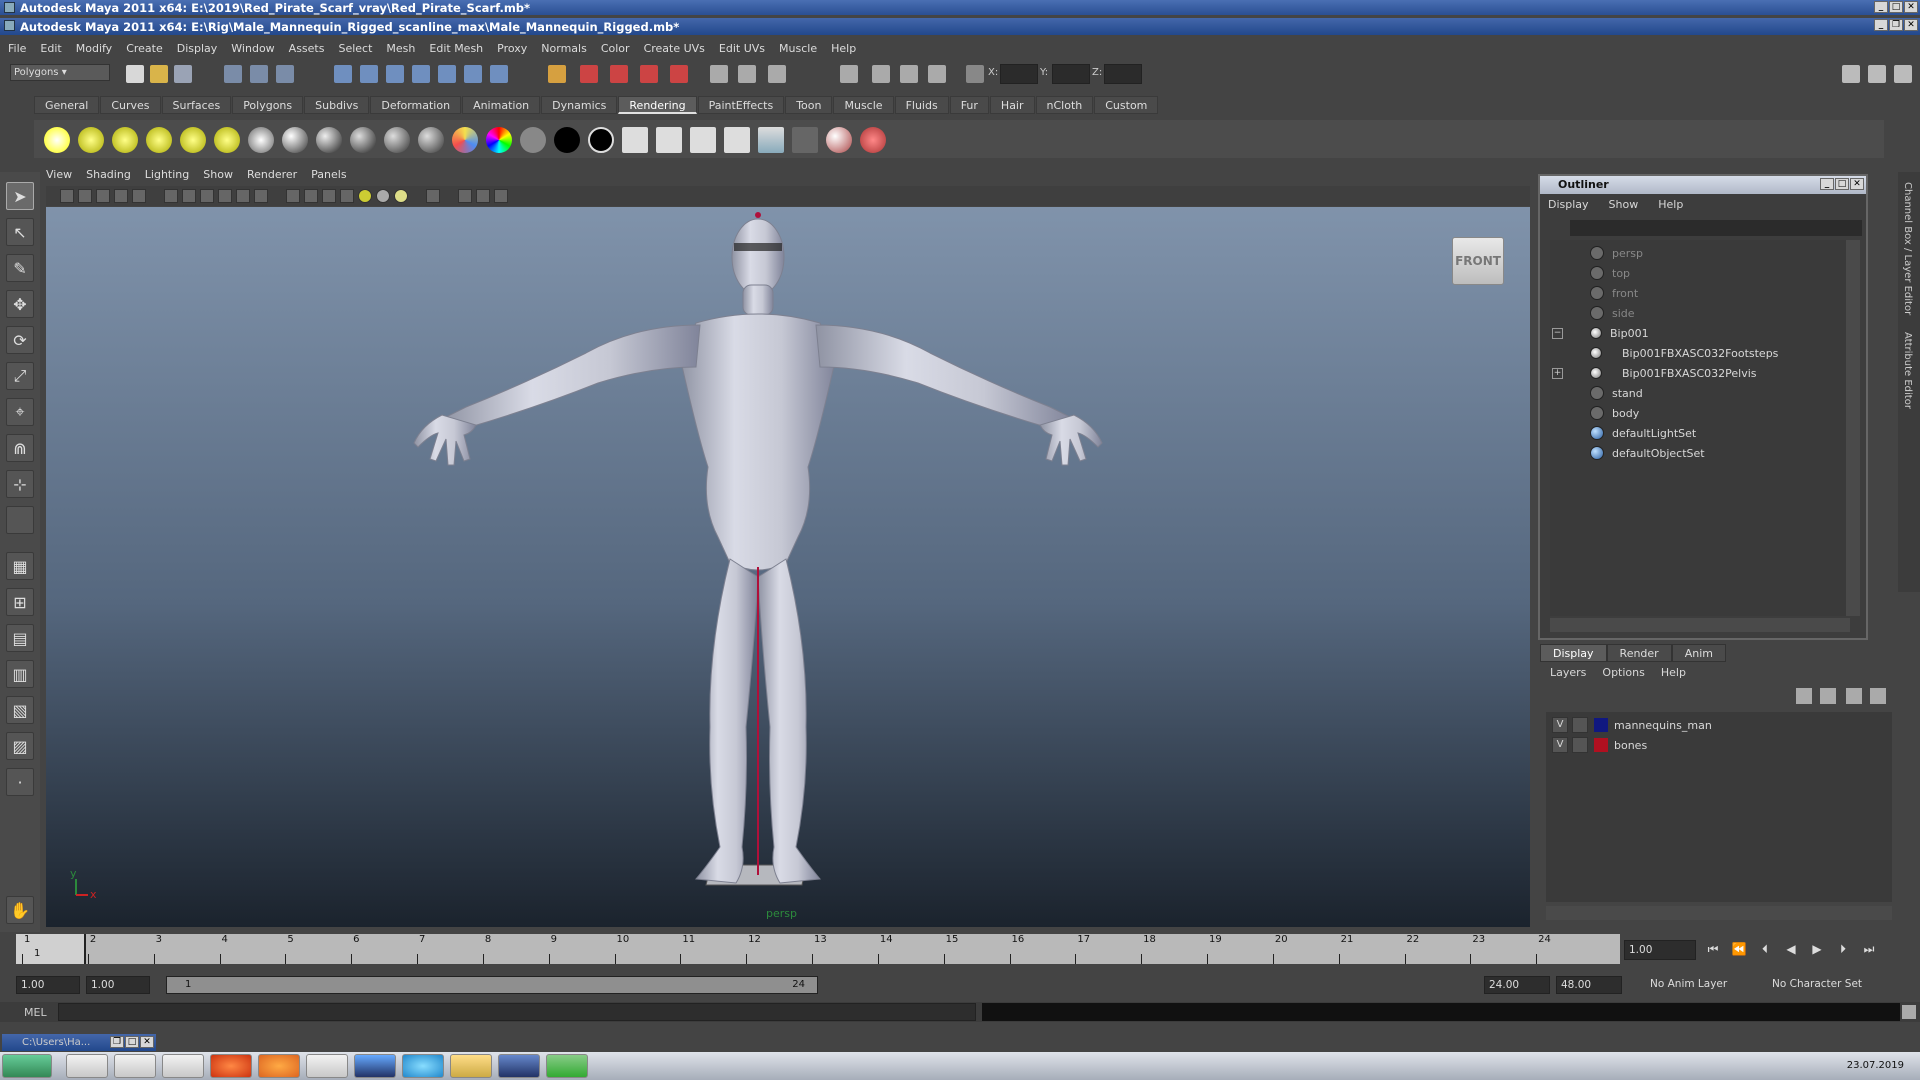 This screenshot has width=1920, height=1080. Describe the element at coordinates (261, 140) in the screenshot. I see `ibl-icon` at that location.